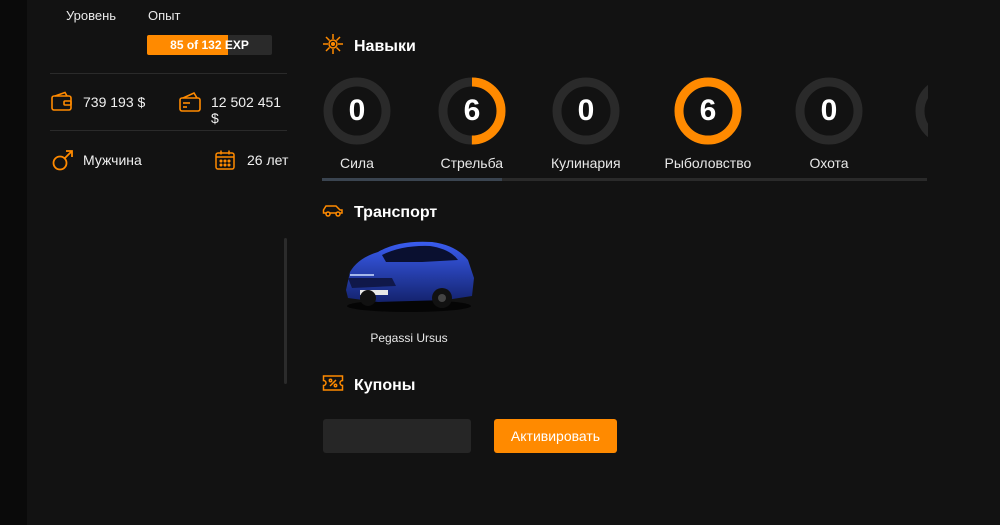 The image size is (1000, 525). What do you see at coordinates (333, 46) in the screenshot?
I see `skills-icon` at bounding box center [333, 46].